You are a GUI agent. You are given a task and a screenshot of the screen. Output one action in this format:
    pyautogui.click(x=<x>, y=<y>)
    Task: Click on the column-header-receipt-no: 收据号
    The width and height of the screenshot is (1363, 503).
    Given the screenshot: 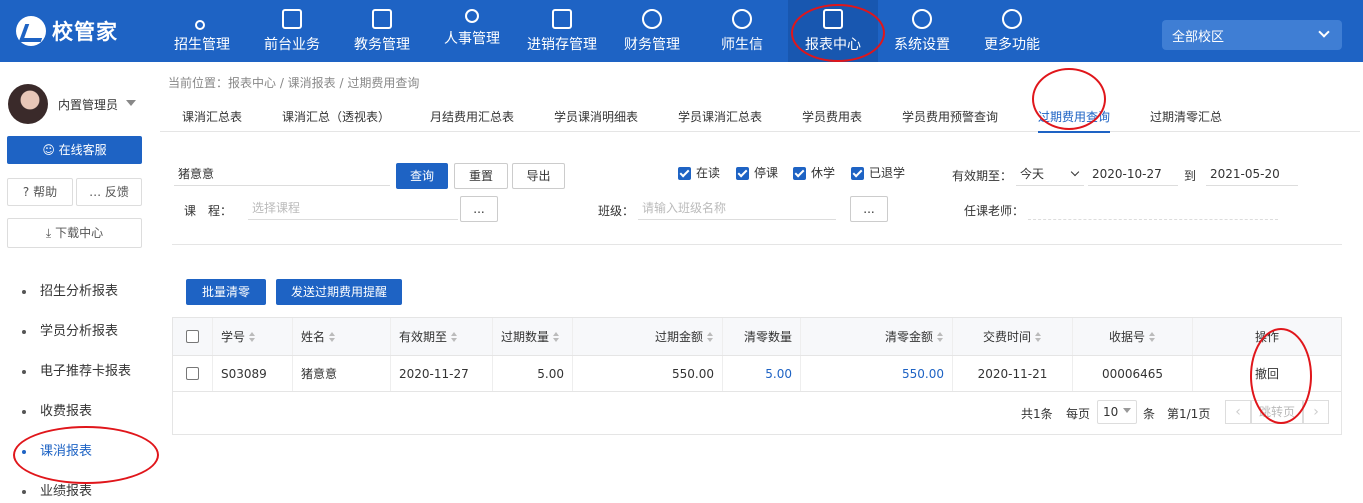 What is the action you would take?
    pyautogui.click(x=1133, y=336)
    